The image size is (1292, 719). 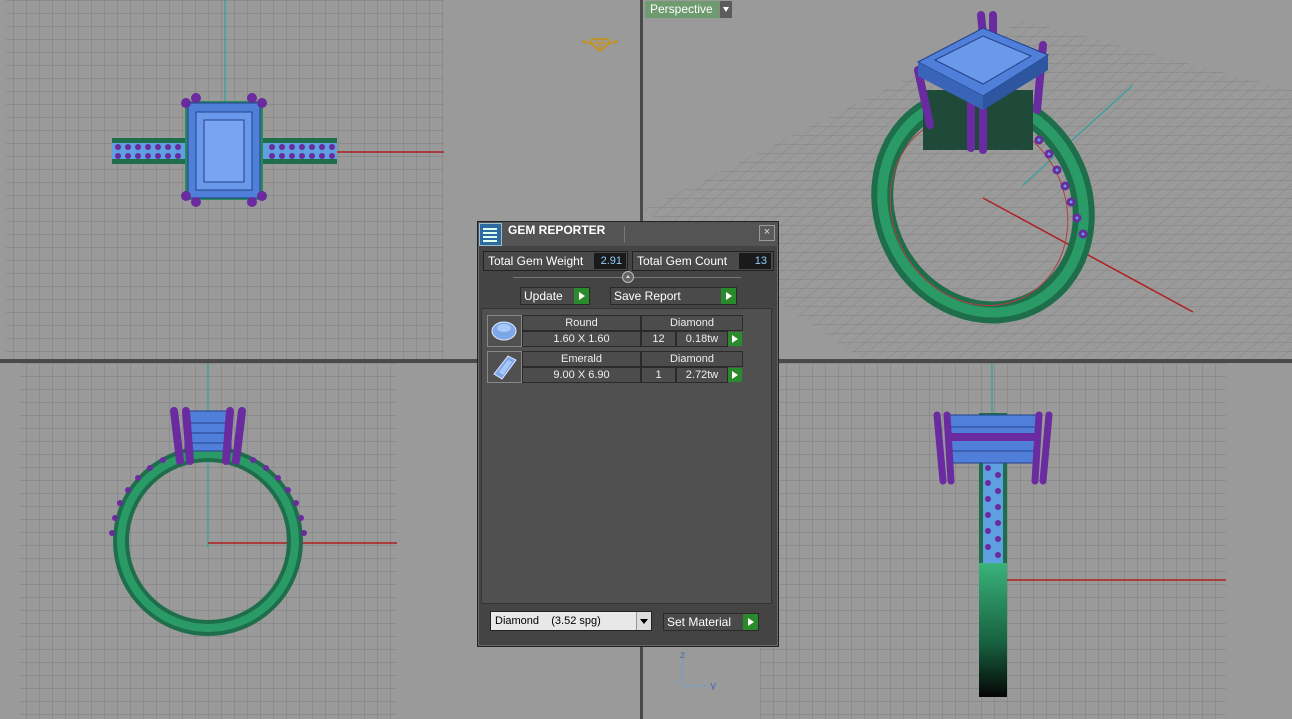 I want to click on total-gem-weight-value: 2.91, so click(x=610, y=261).